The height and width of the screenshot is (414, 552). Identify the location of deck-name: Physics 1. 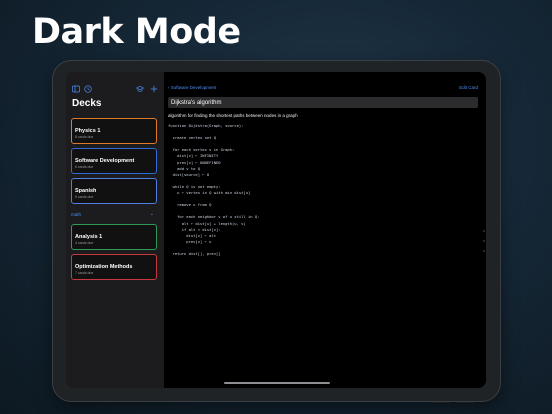
(88, 131).